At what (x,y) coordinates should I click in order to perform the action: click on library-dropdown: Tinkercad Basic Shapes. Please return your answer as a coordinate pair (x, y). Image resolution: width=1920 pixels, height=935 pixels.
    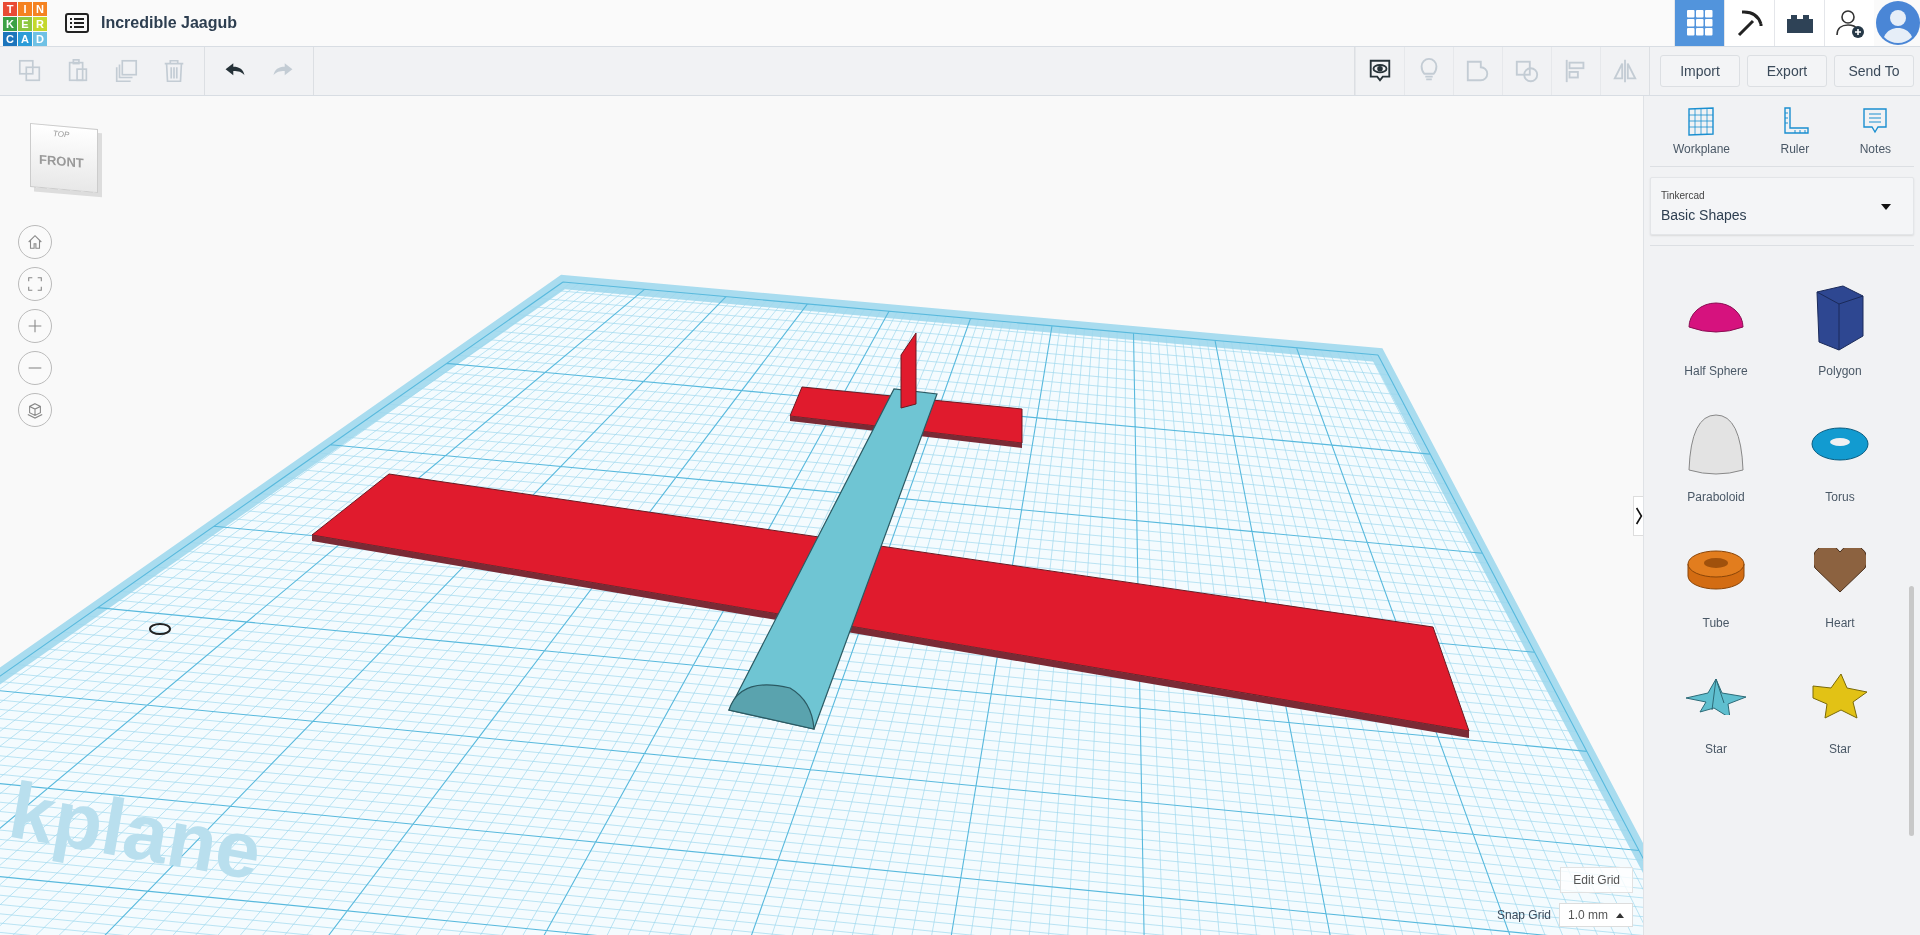
    Looking at the image, I should click on (1782, 206).